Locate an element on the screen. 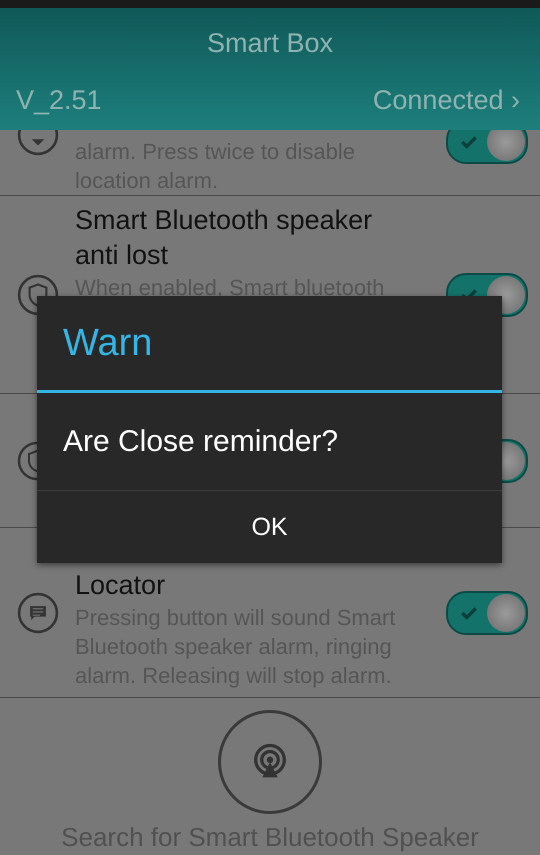  app-title: Smart Box is located at coordinates (270, 43).